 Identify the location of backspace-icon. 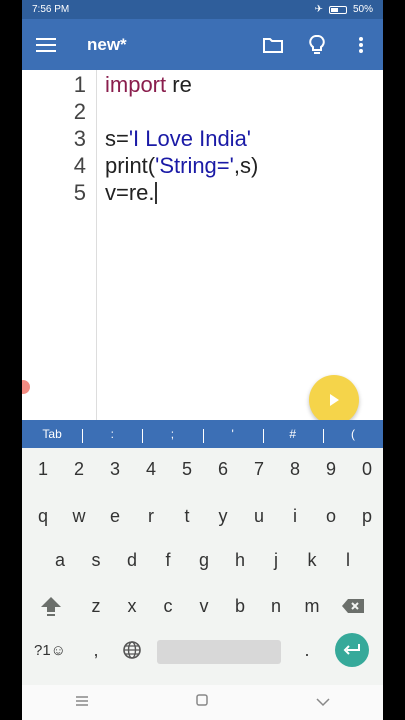
(353, 606).